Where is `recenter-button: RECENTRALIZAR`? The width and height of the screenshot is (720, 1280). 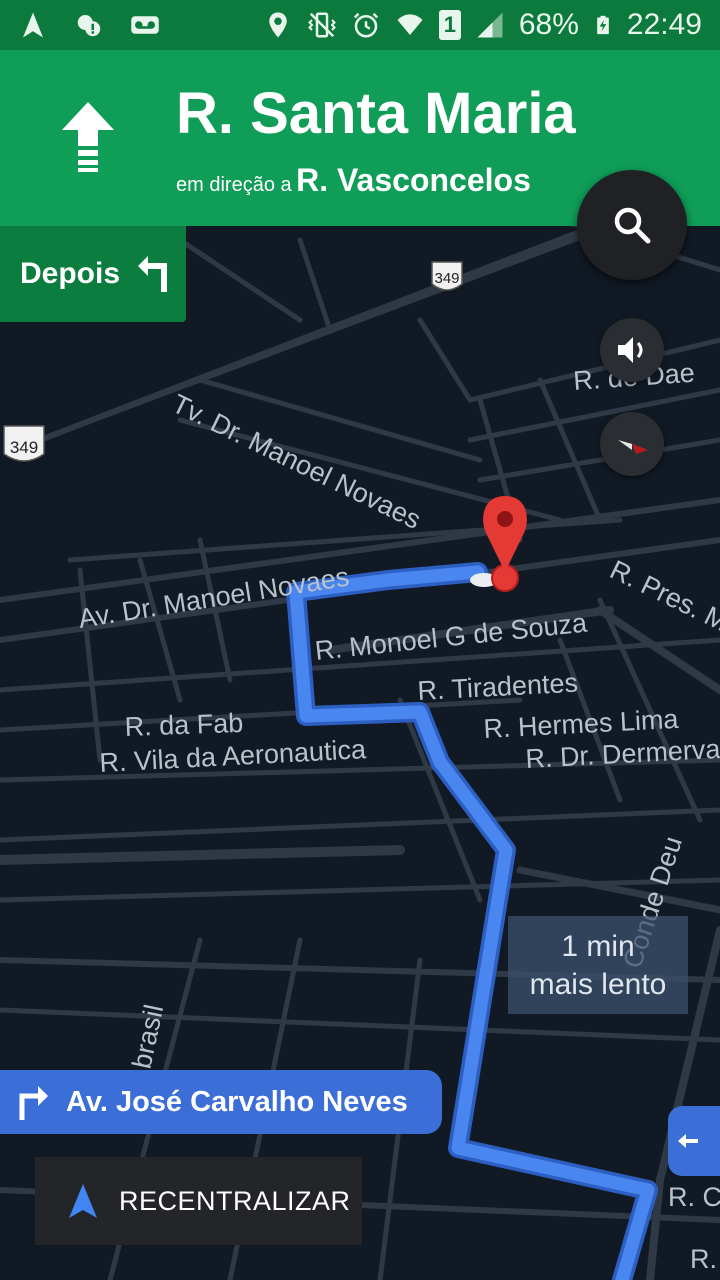
recenter-button: RECENTRALIZAR is located at coordinates (198, 1201).